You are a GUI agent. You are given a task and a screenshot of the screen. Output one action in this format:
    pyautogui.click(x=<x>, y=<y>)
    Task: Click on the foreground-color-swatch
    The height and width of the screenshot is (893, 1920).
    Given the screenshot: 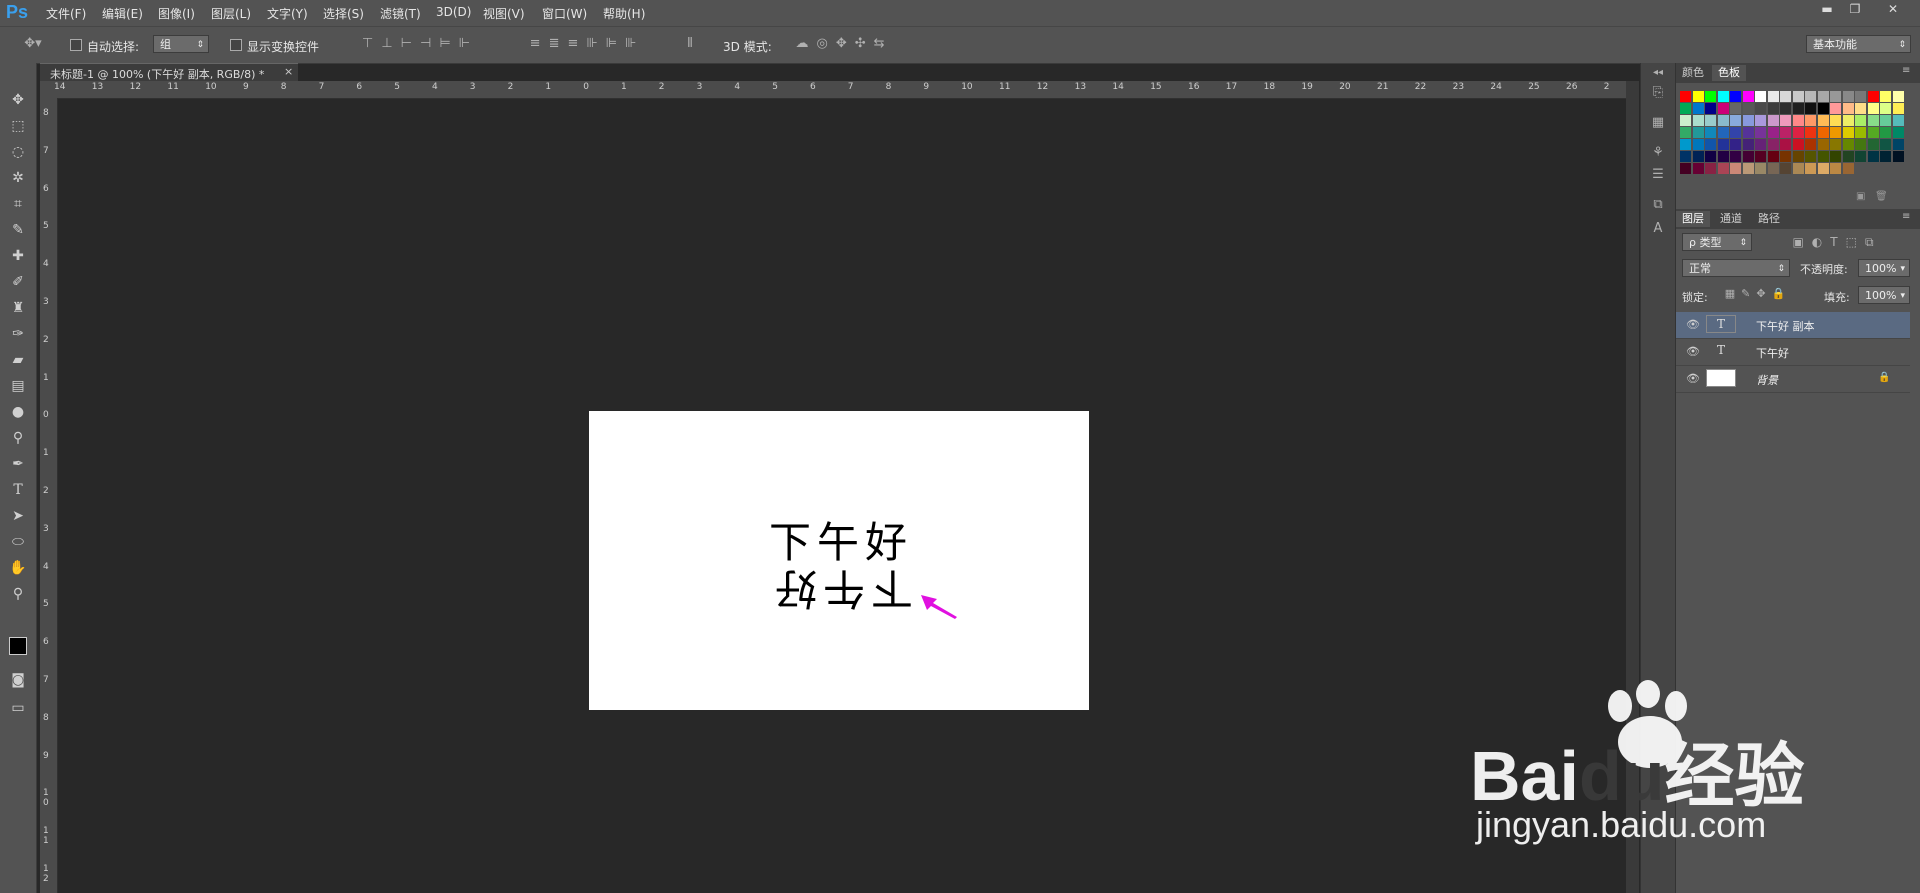 What is the action you would take?
    pyautogui.click(x=18, y=646)
    